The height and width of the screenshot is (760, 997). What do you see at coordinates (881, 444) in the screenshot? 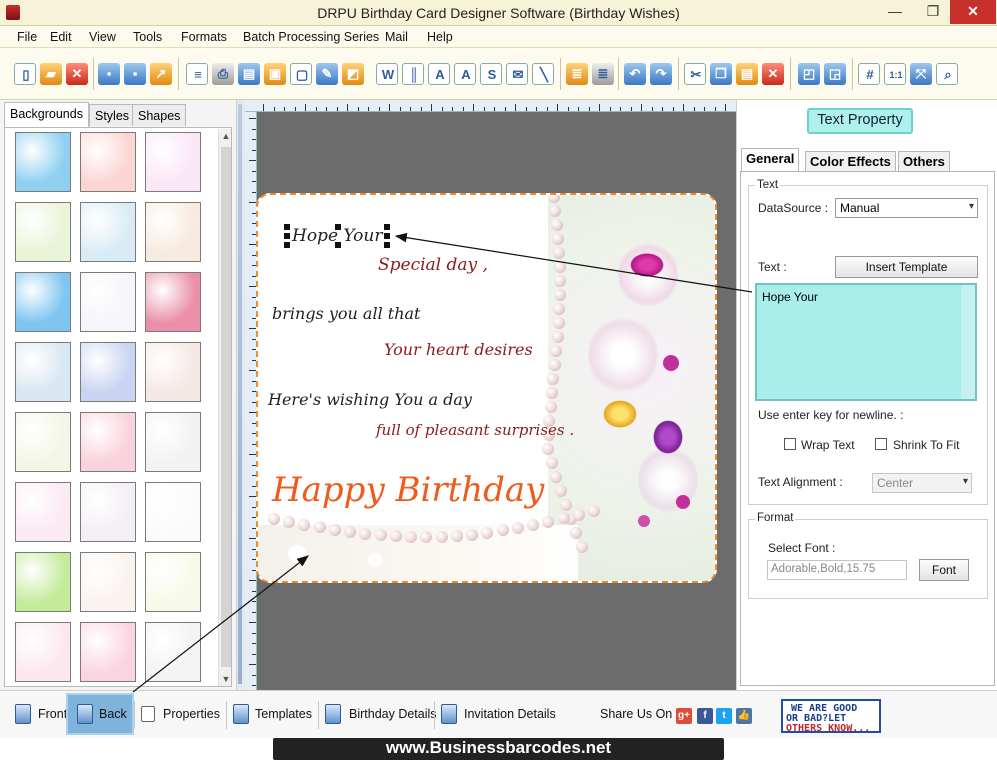
I see `shrink-to-fit-checkbox` at bounding box center [881, 444].